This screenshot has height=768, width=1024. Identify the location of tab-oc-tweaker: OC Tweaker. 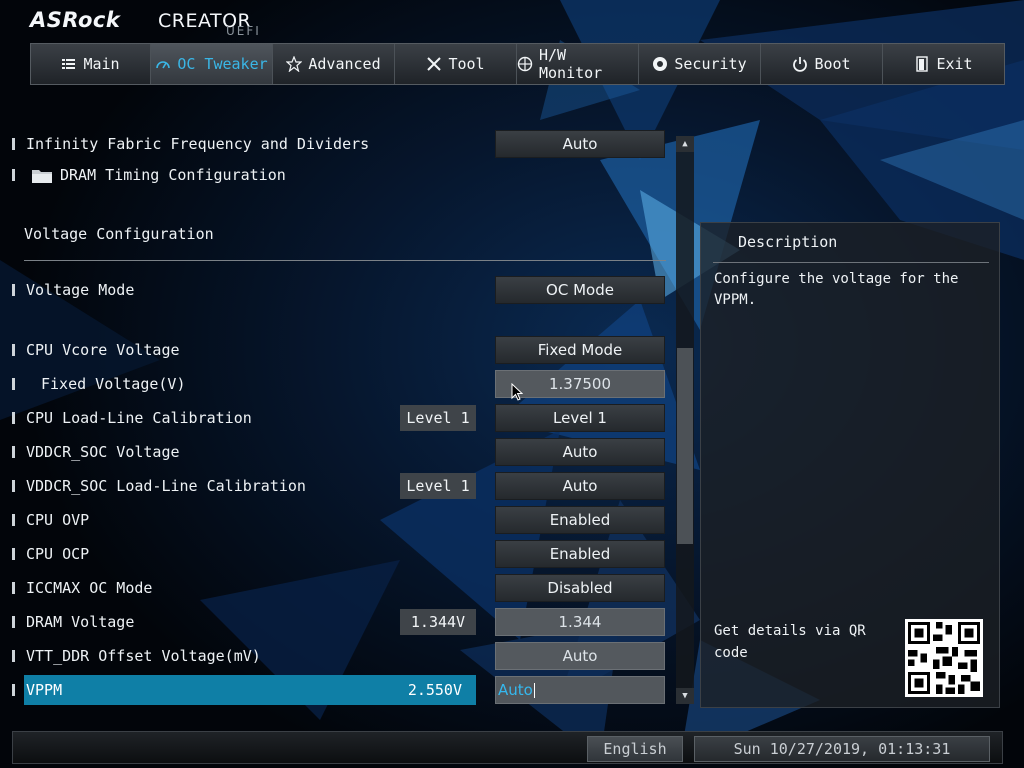
(212, 64).